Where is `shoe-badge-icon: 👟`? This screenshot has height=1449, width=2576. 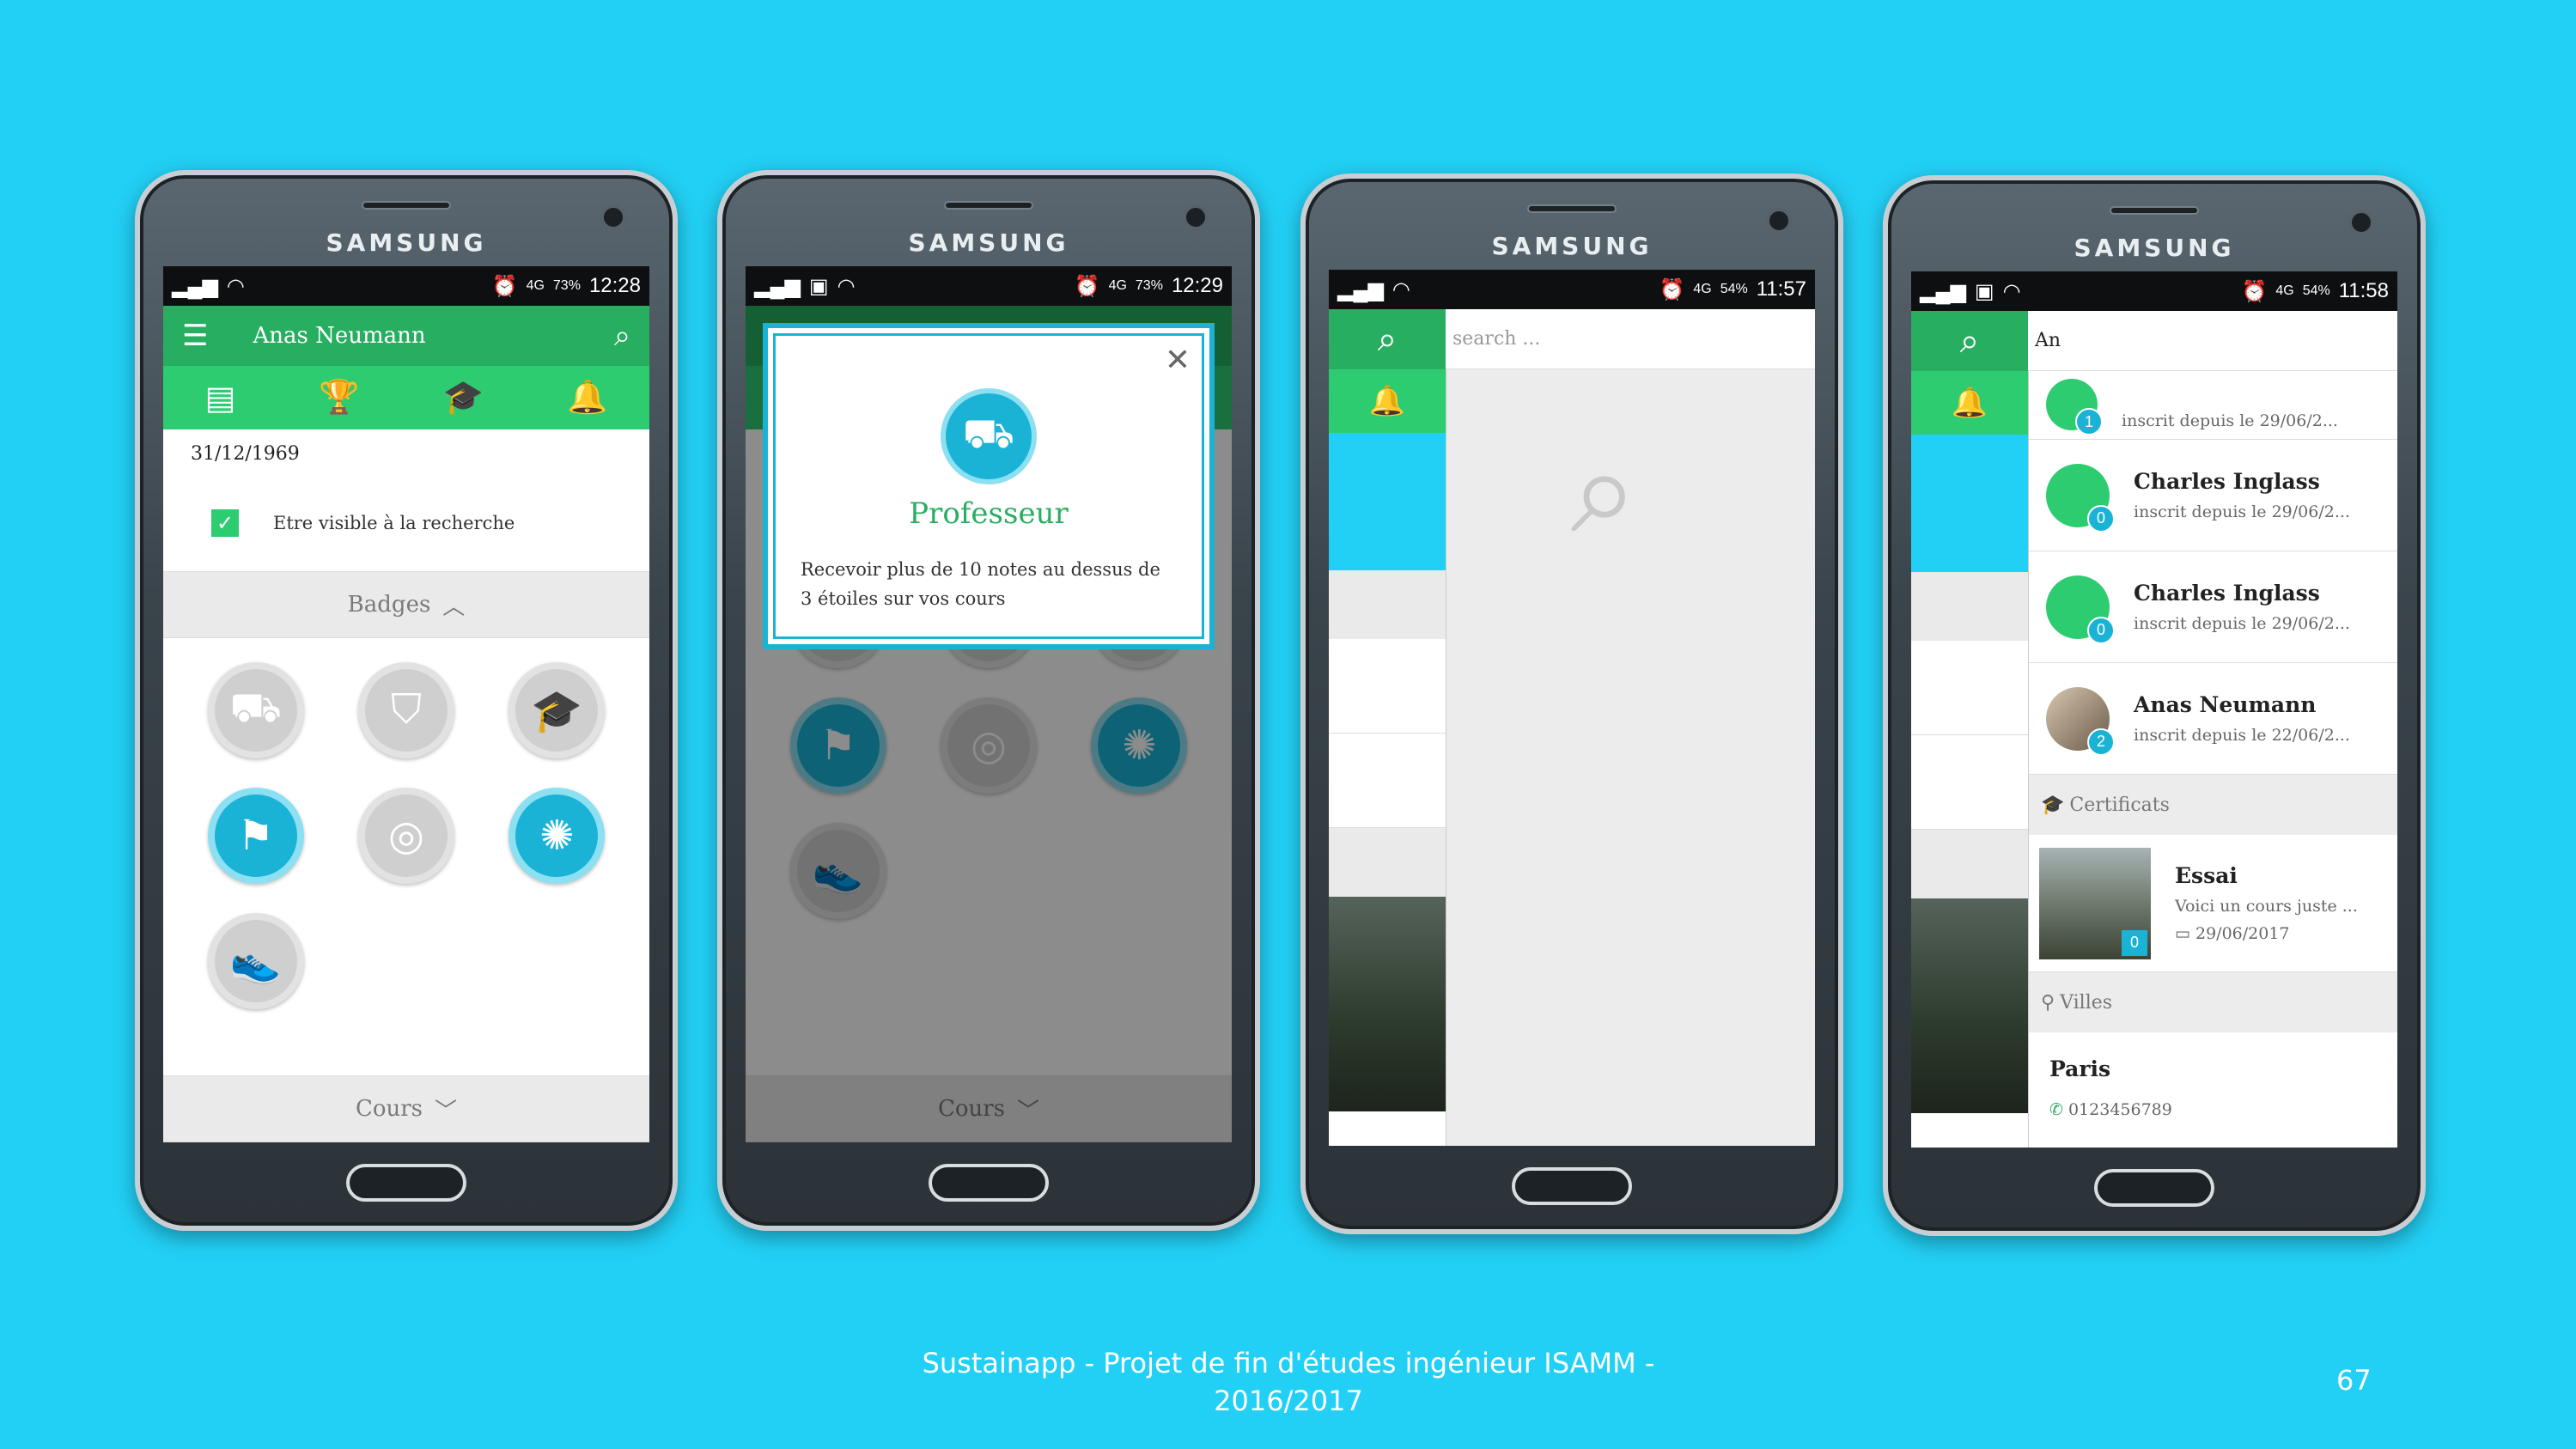
shoe-badge-icon: 👟 is located at coordinates (255, 961).